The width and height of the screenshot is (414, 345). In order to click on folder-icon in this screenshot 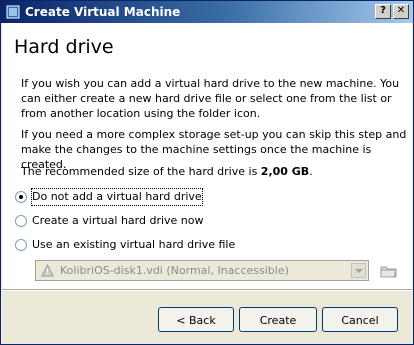, I will do `click(389, 271)`.